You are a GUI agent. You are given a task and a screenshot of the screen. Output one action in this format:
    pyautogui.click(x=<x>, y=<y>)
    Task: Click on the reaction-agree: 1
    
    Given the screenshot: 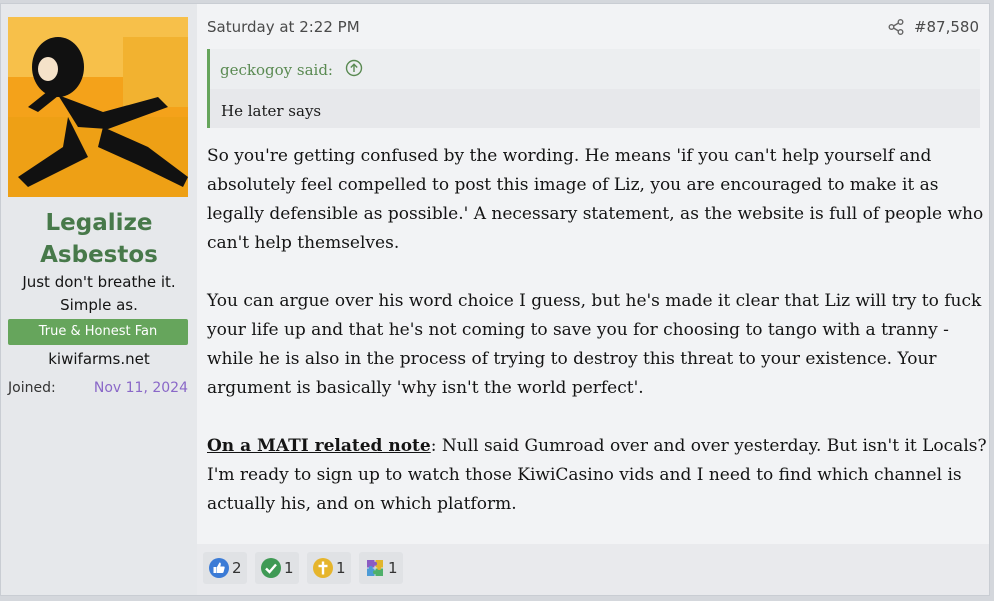 What is the action you would take?
    pyautogui.click(x=277, y=568)
    